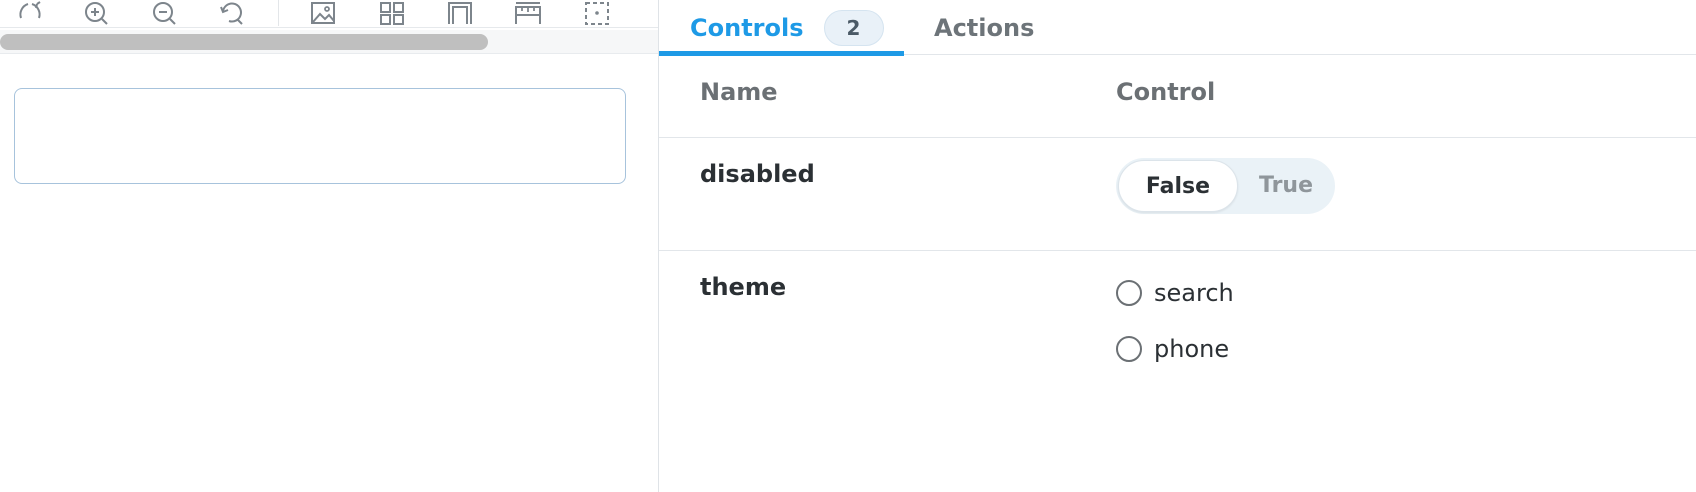  I want to click on tab-actions-label: Actions, so click(984, 27).